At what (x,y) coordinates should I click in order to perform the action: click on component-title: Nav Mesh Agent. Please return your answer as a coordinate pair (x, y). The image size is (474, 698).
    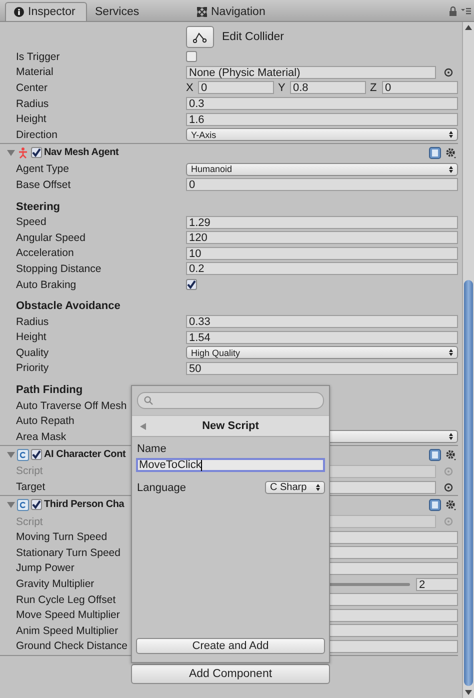
    Looking at the image, I should click on (81, 152).